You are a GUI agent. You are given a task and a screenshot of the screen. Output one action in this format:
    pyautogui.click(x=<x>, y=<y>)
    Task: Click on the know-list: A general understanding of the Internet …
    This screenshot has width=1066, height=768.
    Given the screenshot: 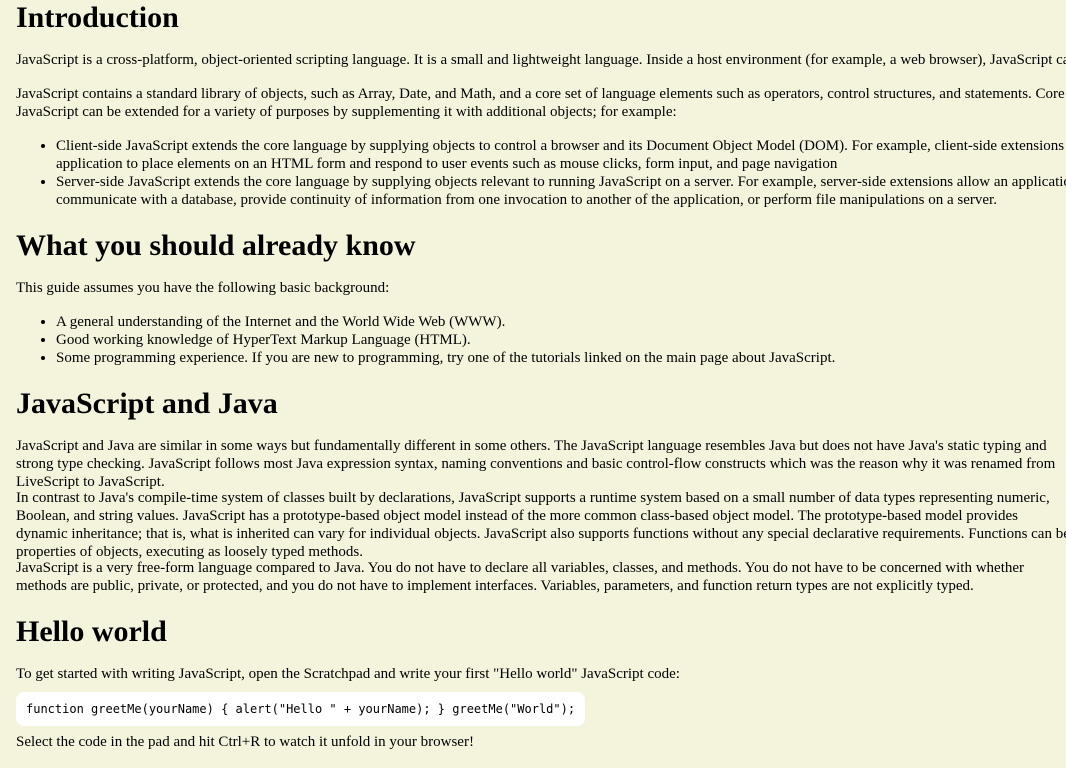 What is the action you would take?
    pyautogui.click(x=536, y=340)
    